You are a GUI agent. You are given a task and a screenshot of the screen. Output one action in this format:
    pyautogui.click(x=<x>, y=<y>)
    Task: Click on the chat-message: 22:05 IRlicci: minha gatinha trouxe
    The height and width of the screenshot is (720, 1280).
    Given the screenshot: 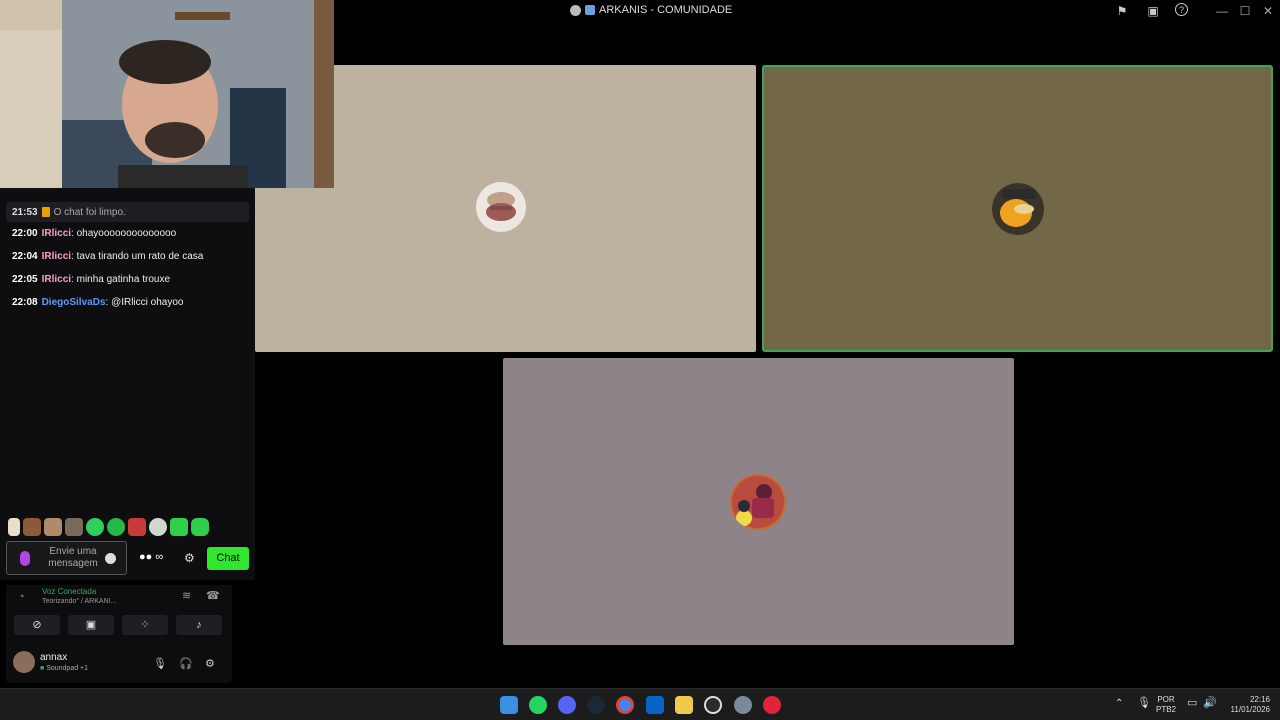 What is the action you would take?
    pyautogui.click(x=91, y=279)
    